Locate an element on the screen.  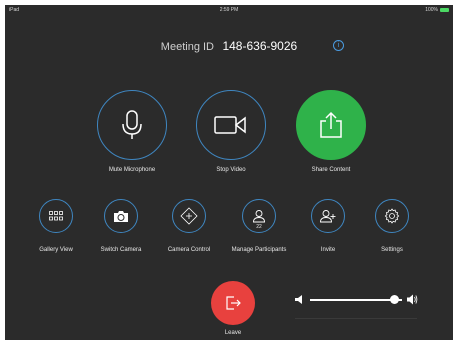
battery-percent: 100% is located at coordinates (431, 10).